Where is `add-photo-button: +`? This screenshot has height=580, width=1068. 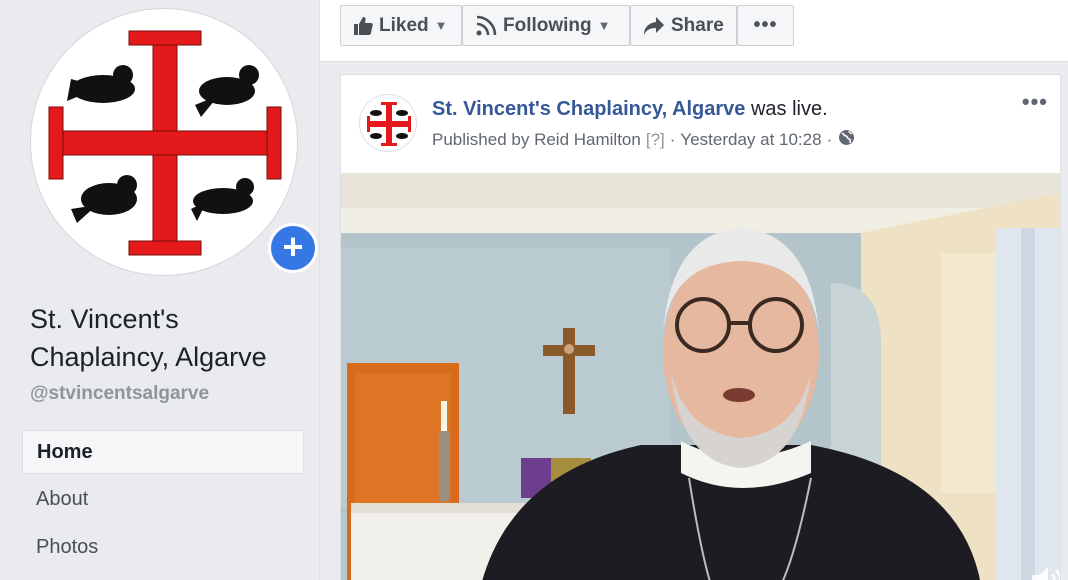 add-photo-button: + is located at coordinates (293, 248).